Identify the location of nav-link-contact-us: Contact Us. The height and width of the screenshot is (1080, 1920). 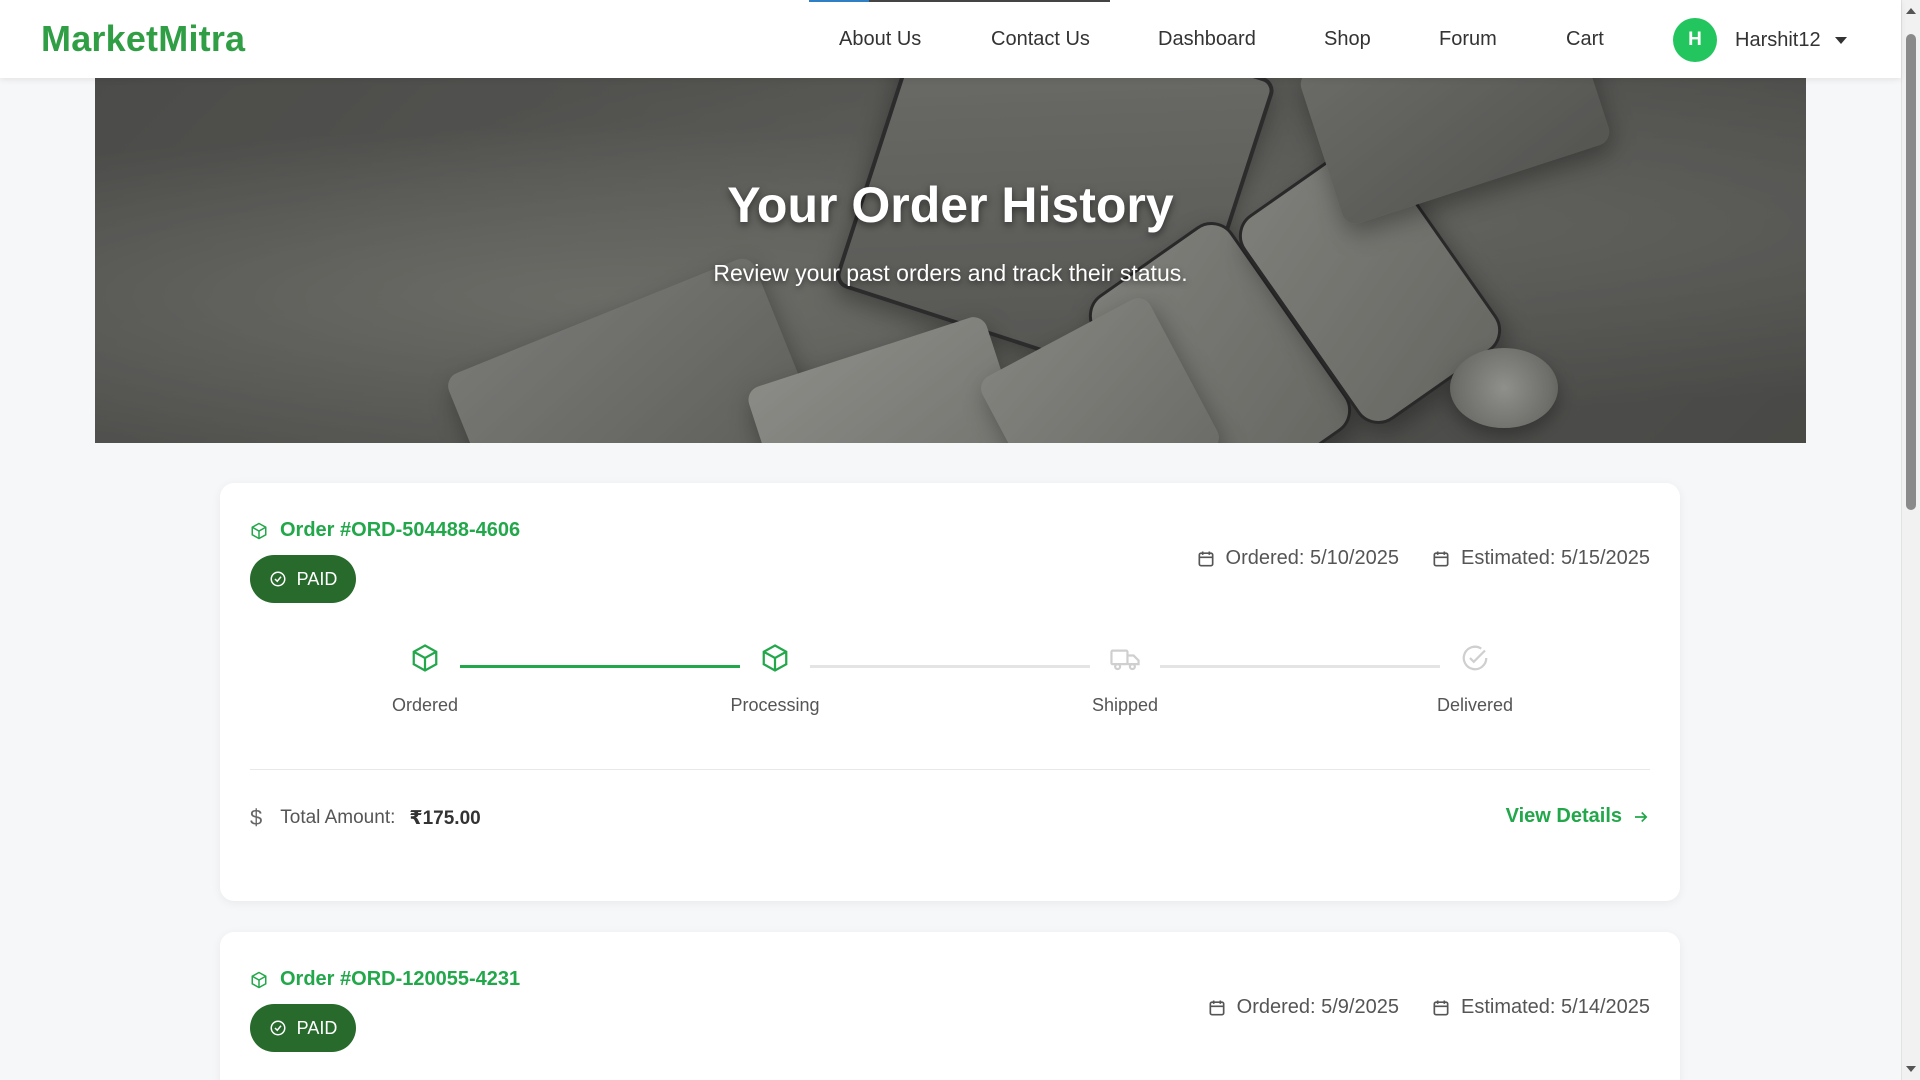
(1040, 39).